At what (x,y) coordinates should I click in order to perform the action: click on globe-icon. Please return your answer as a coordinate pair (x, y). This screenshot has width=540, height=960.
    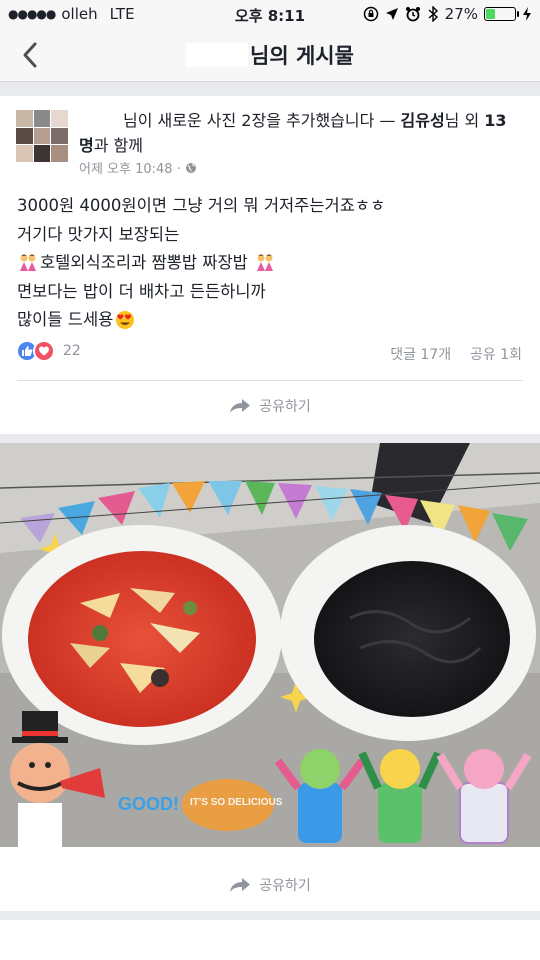
    Looking at the image, I should click on (190, 167).